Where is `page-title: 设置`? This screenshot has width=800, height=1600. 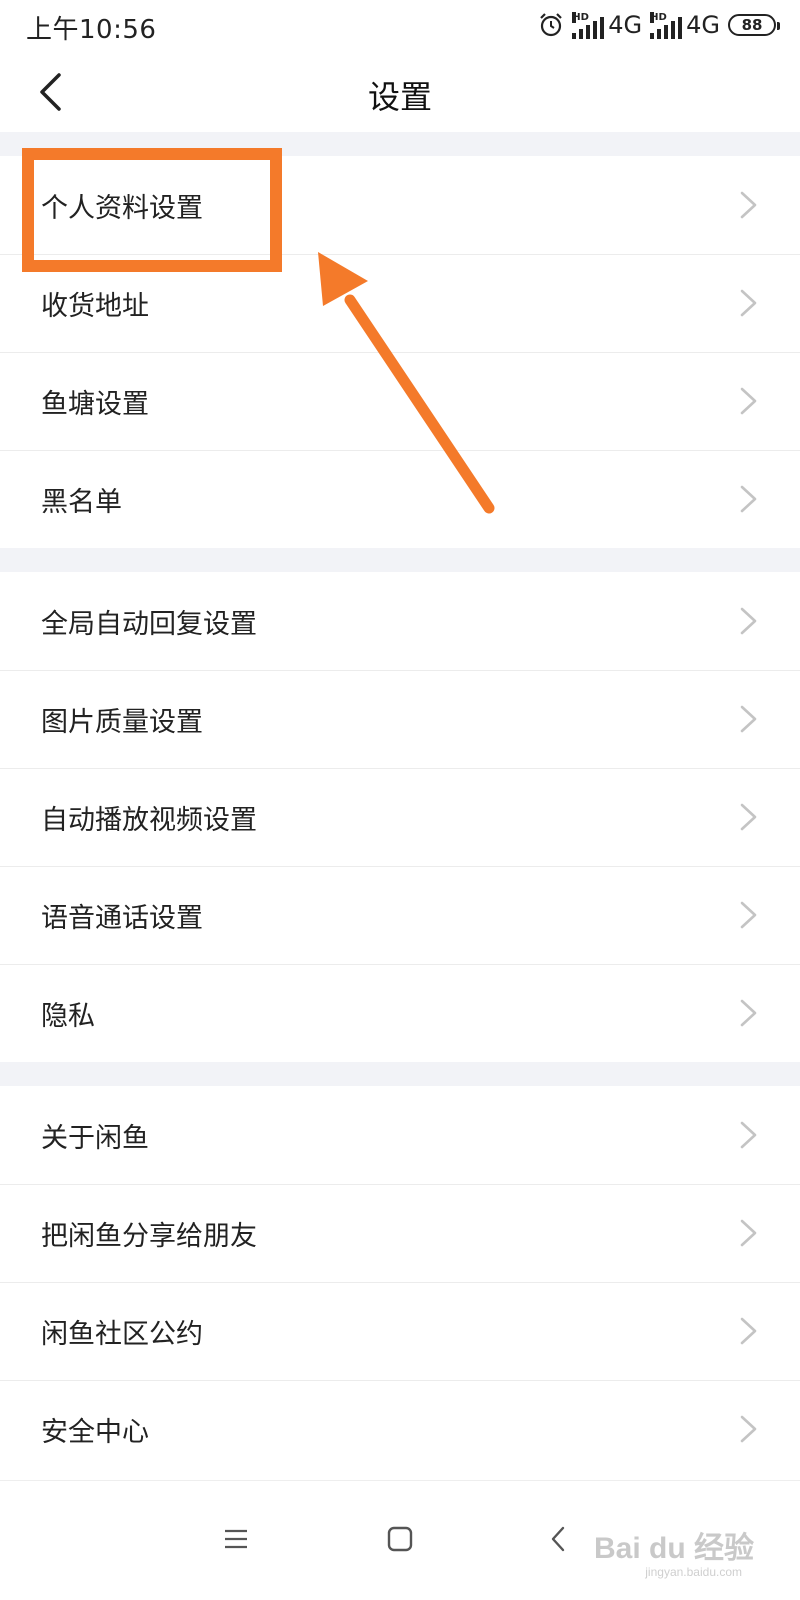
page-title: 设置 is located at coordinates (399, 97).